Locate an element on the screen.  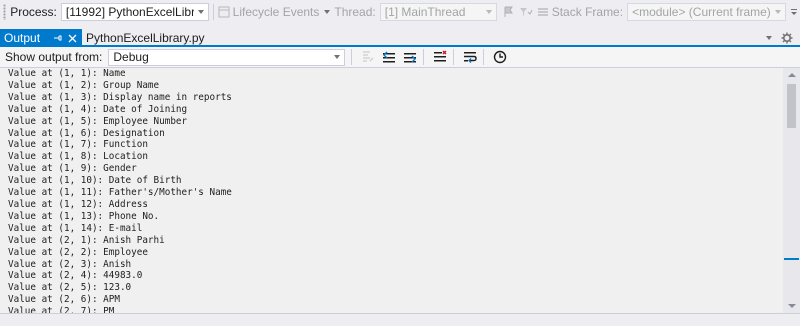
toolbar-grip is located at coordinates (5, 12).